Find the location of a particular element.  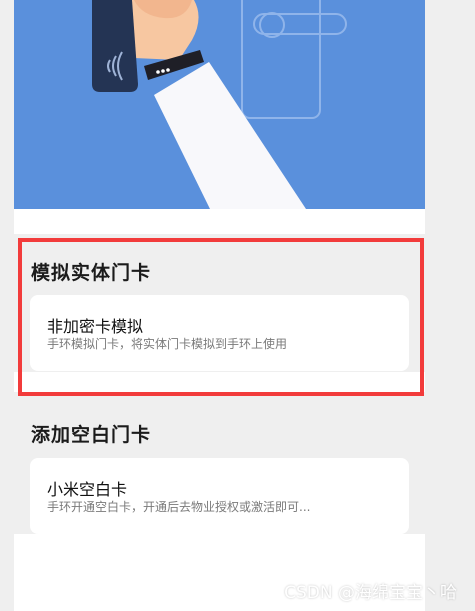

hero-bottom-spacer is located at coordinates (219, 221).